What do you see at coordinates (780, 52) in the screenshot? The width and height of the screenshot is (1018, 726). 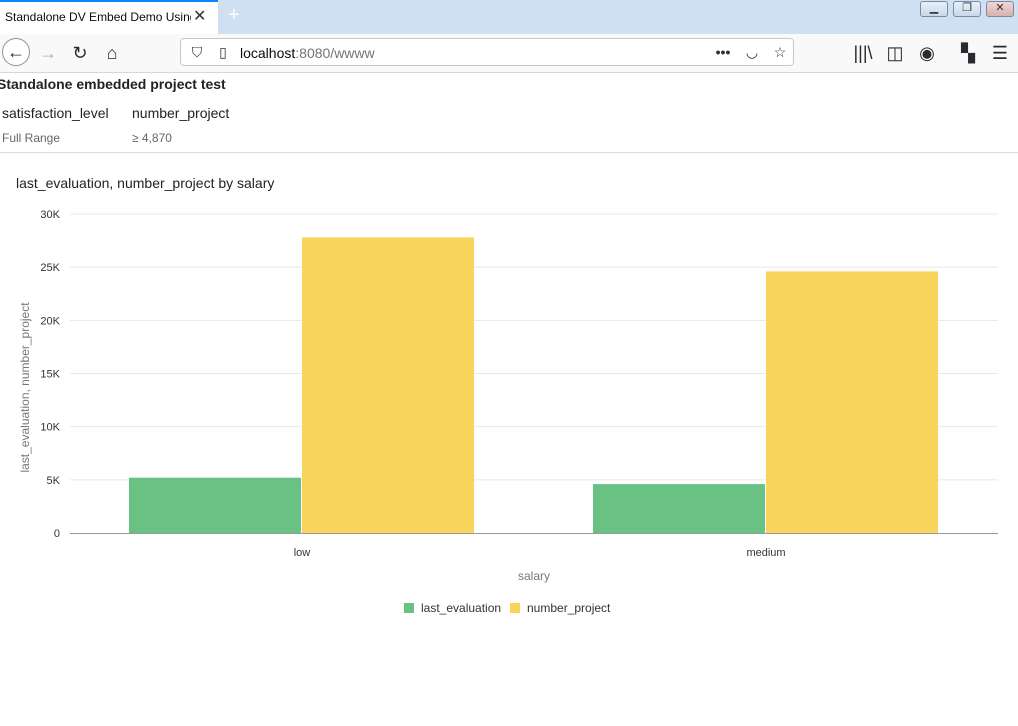 I see `bookmark-star-icon: ☆` at bounding box center [780, 52].